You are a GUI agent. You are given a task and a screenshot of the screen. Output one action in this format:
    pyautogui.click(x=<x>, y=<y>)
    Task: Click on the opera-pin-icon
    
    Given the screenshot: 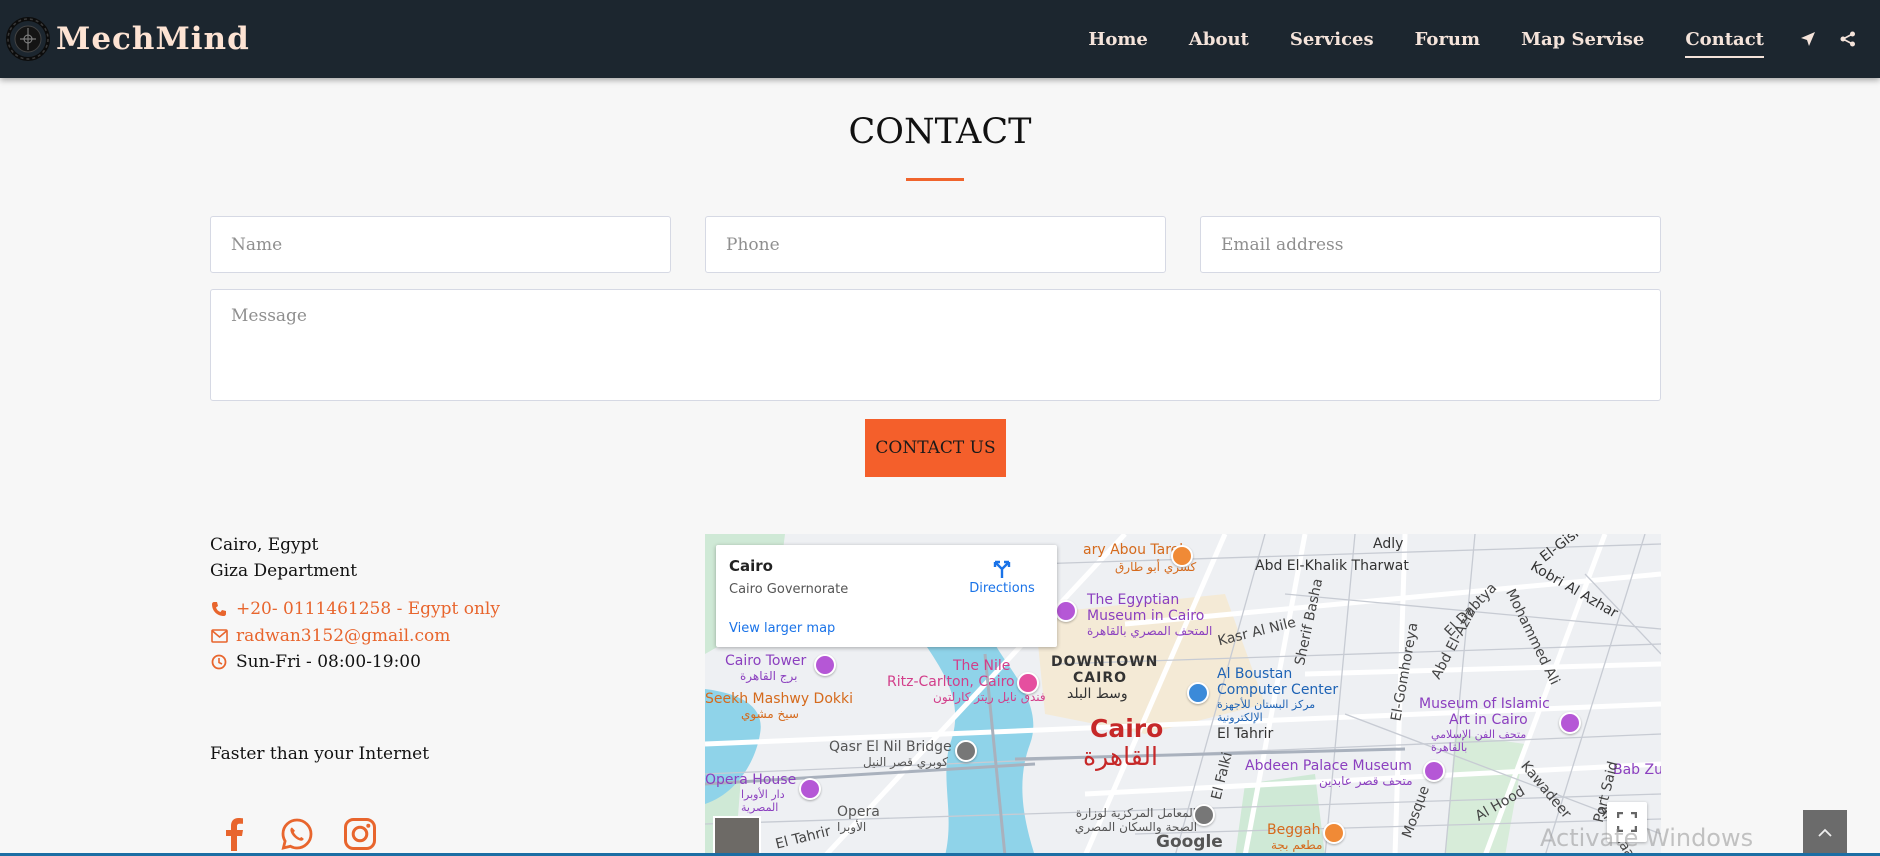 What is the action you would take?
    pyautogui.click(x=810, y=789)
    